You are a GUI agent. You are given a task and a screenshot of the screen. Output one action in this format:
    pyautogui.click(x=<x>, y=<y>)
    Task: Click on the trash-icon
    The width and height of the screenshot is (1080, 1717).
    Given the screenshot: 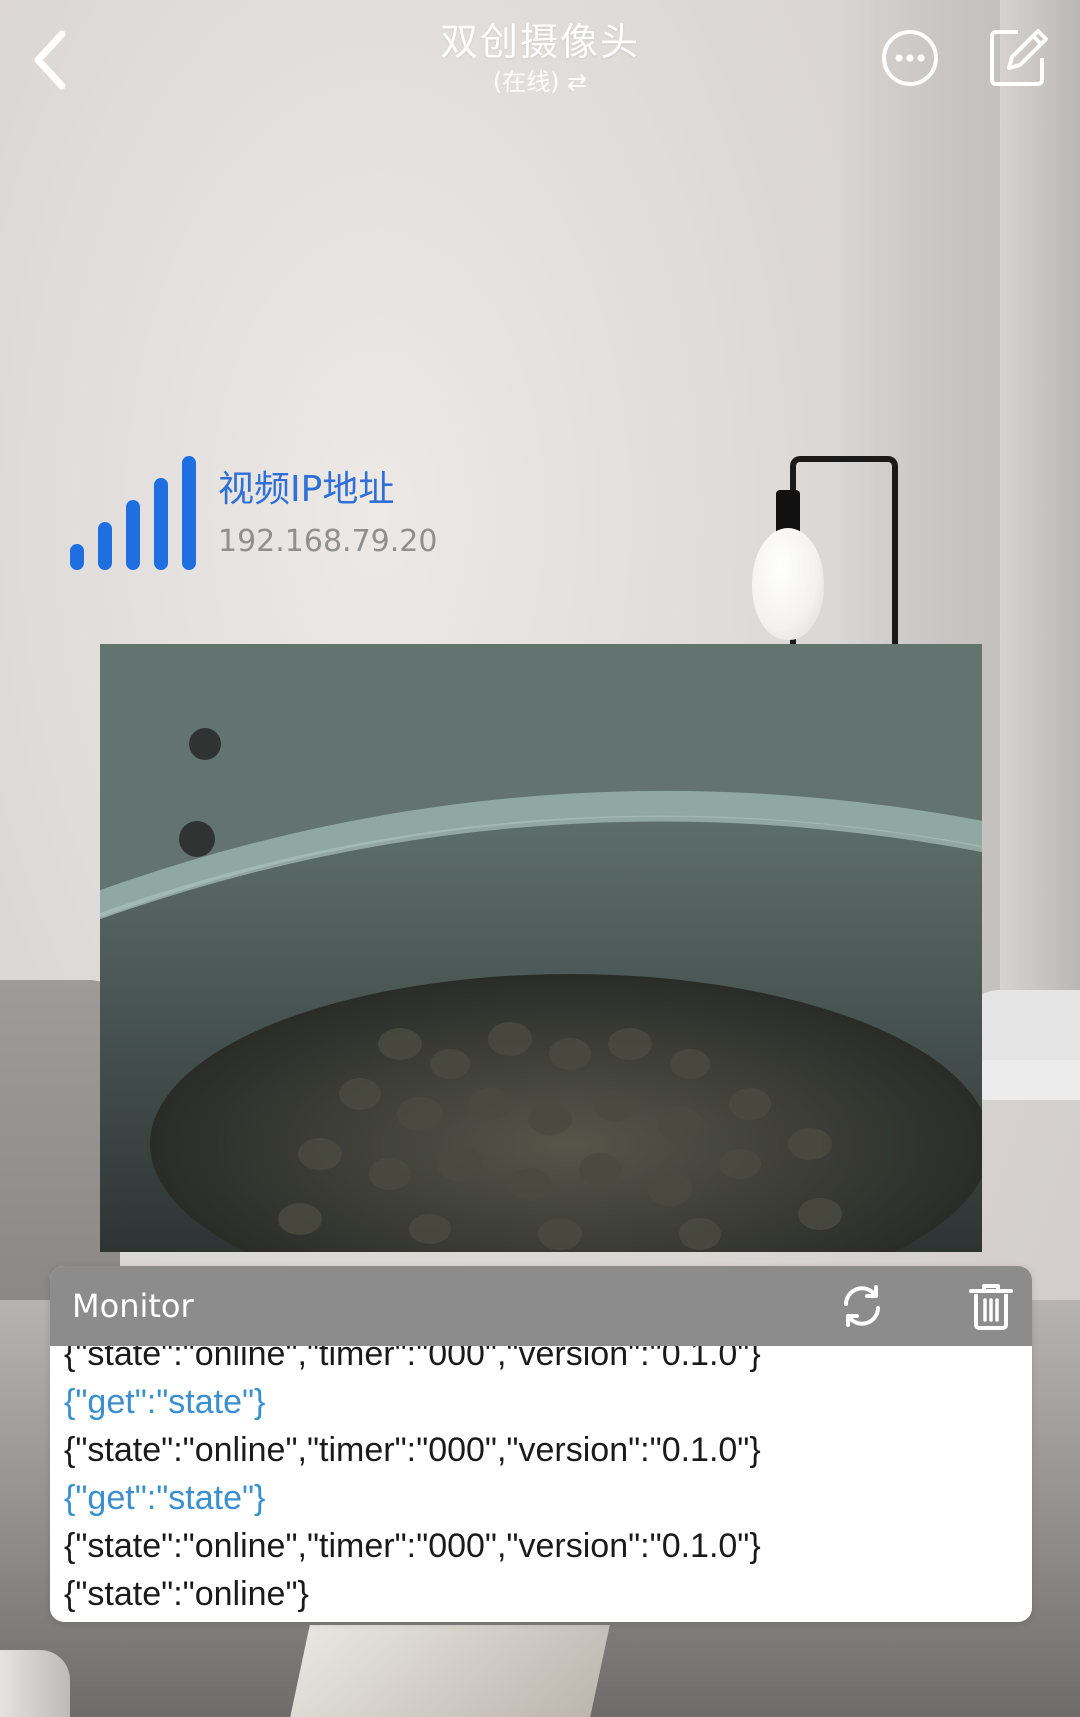 What is the action you would take?
    pyautogui.click(x=991, y=1307)
    